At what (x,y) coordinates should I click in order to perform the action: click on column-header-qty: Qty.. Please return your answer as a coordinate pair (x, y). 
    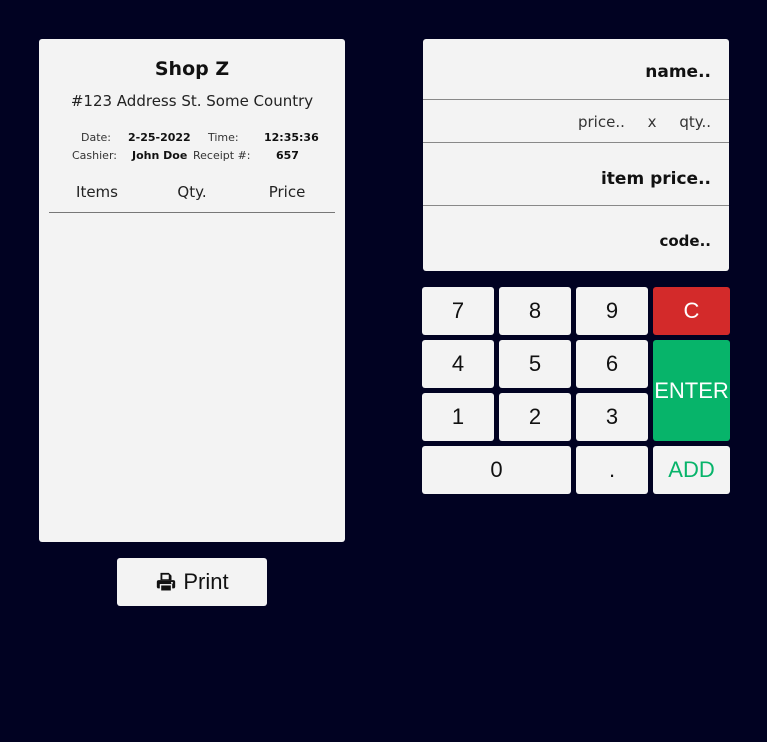
    Looking at the image, I should click on (192, 192).